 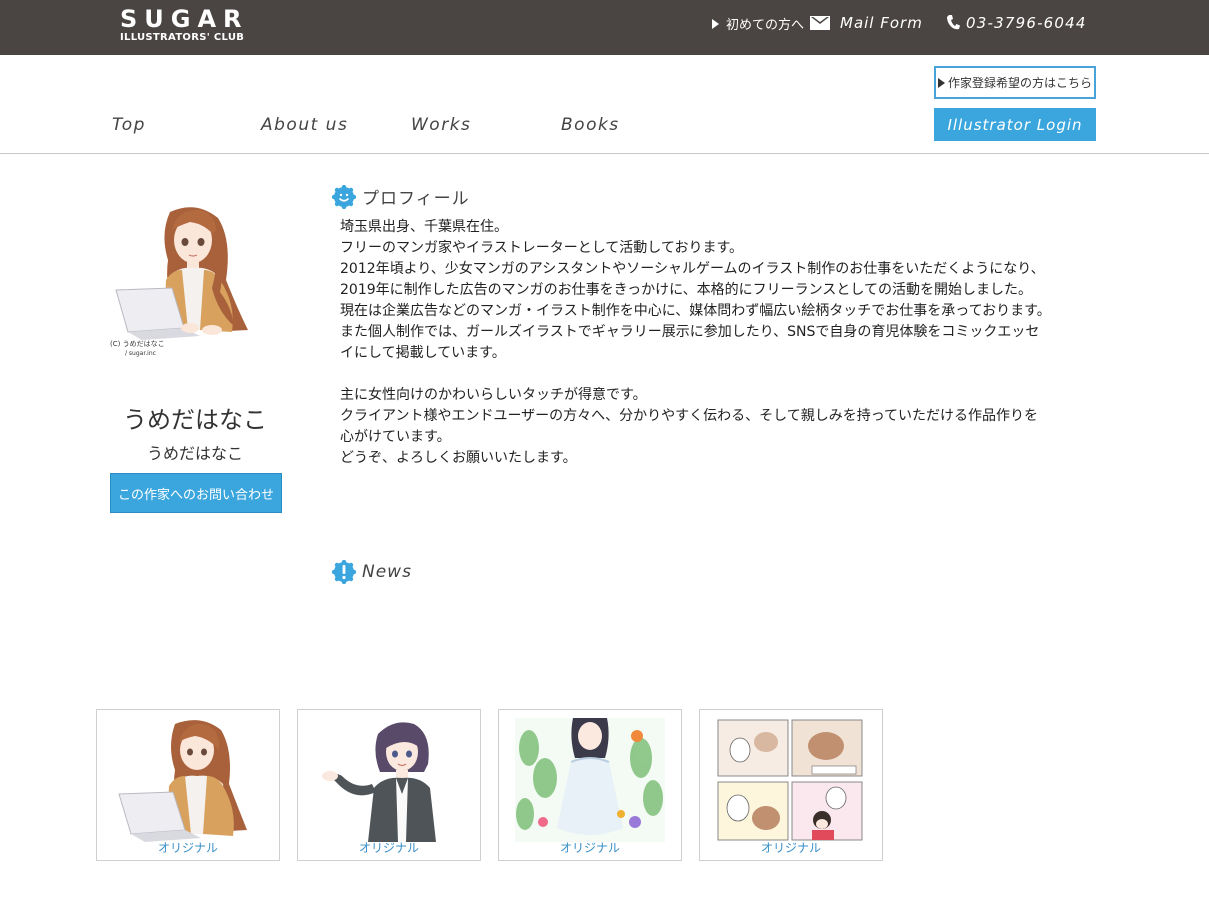 What do you see at coordinates (344, 572) in the screenshot?
I see `exclamation-badge-icon` at bounding box center [344, 572].